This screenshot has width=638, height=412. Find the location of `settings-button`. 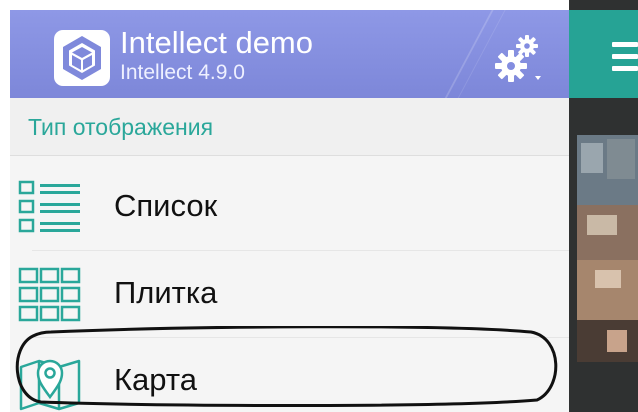

settings-button is located at coordinates (517, 58).